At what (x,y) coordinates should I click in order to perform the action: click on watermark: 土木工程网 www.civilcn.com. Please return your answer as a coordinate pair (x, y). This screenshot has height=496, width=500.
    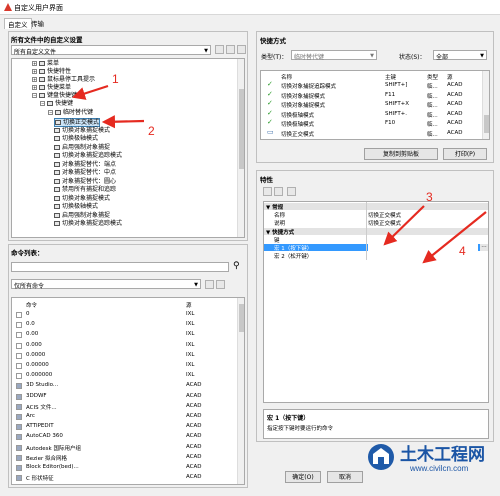
    Looking at the image, I should click on (430, 464).